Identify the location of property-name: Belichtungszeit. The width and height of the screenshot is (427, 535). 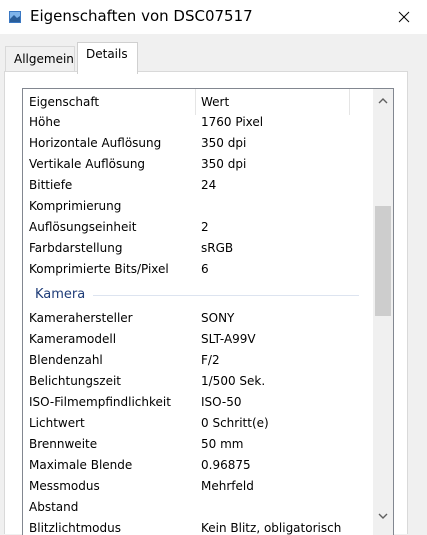
(75, 381).